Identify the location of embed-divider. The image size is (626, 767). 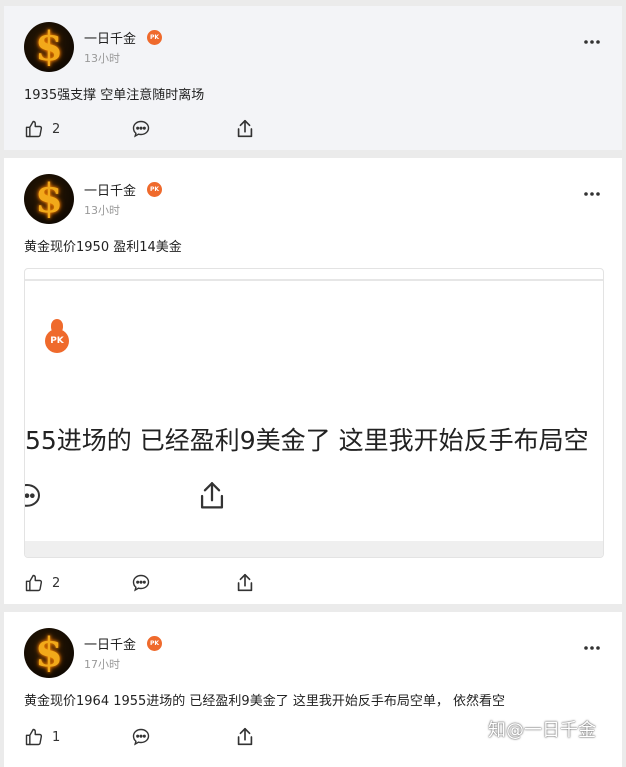
(314, 280).